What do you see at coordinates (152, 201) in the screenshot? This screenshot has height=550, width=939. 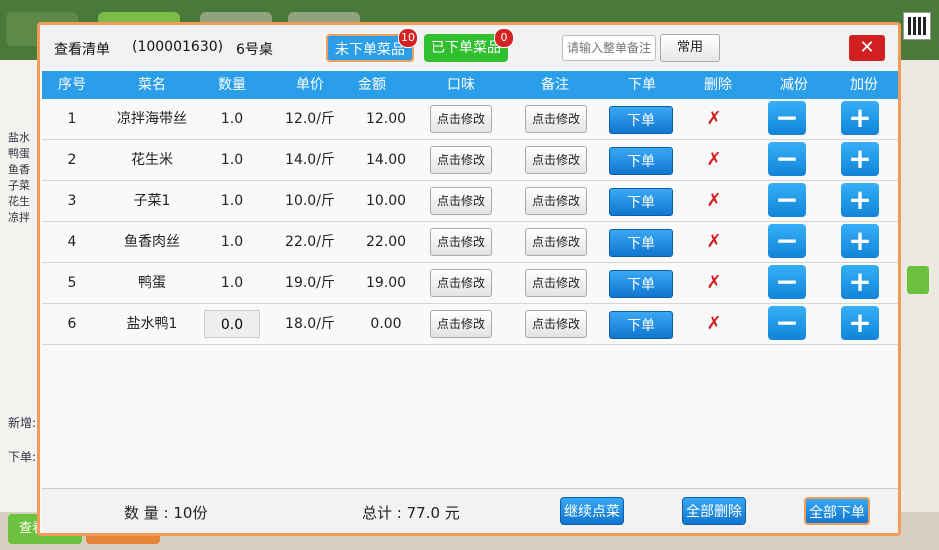 I see `row-dish-name: 子菜1` at bounding box center [152, 201].